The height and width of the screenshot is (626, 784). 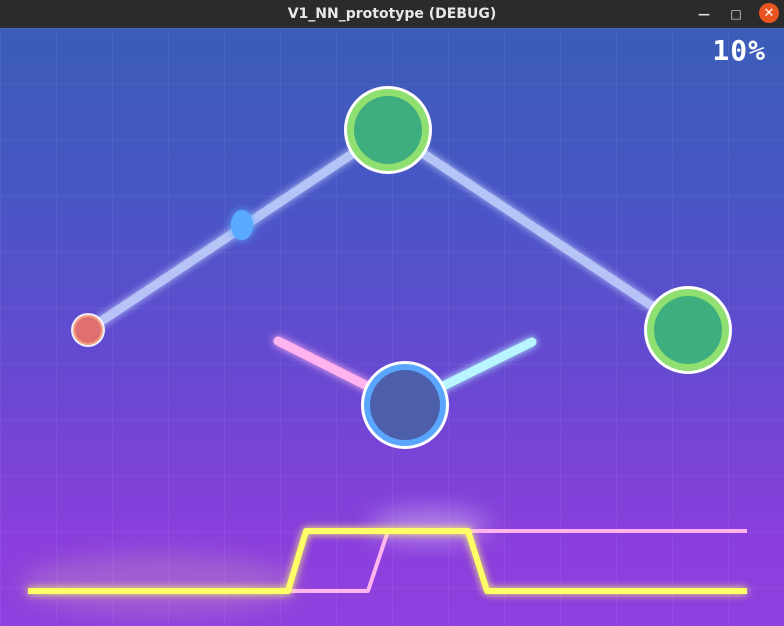 What do you see at coordinates (242, 225) in the screenshot?
I see `signal-pulse` at bounding box center [242, 225].